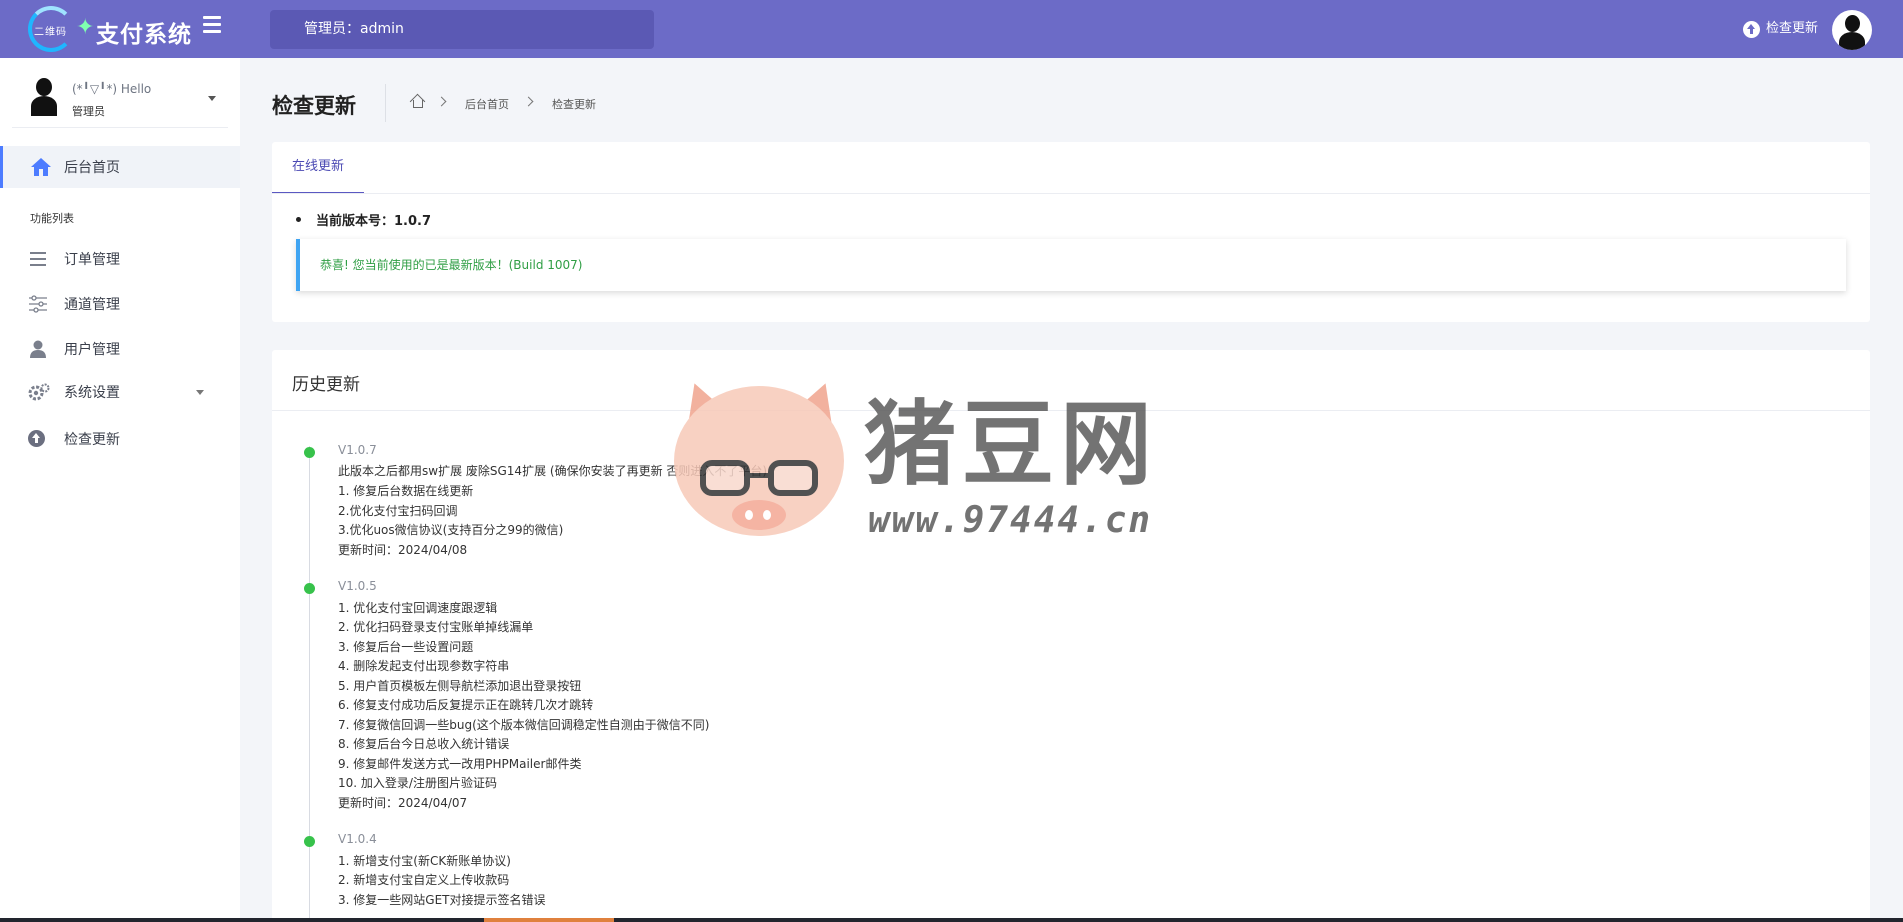  I want to click on timeline-line-text: 5. 用户首页模板左侧导航栏添加退出登录按钮, so click(460, 686).